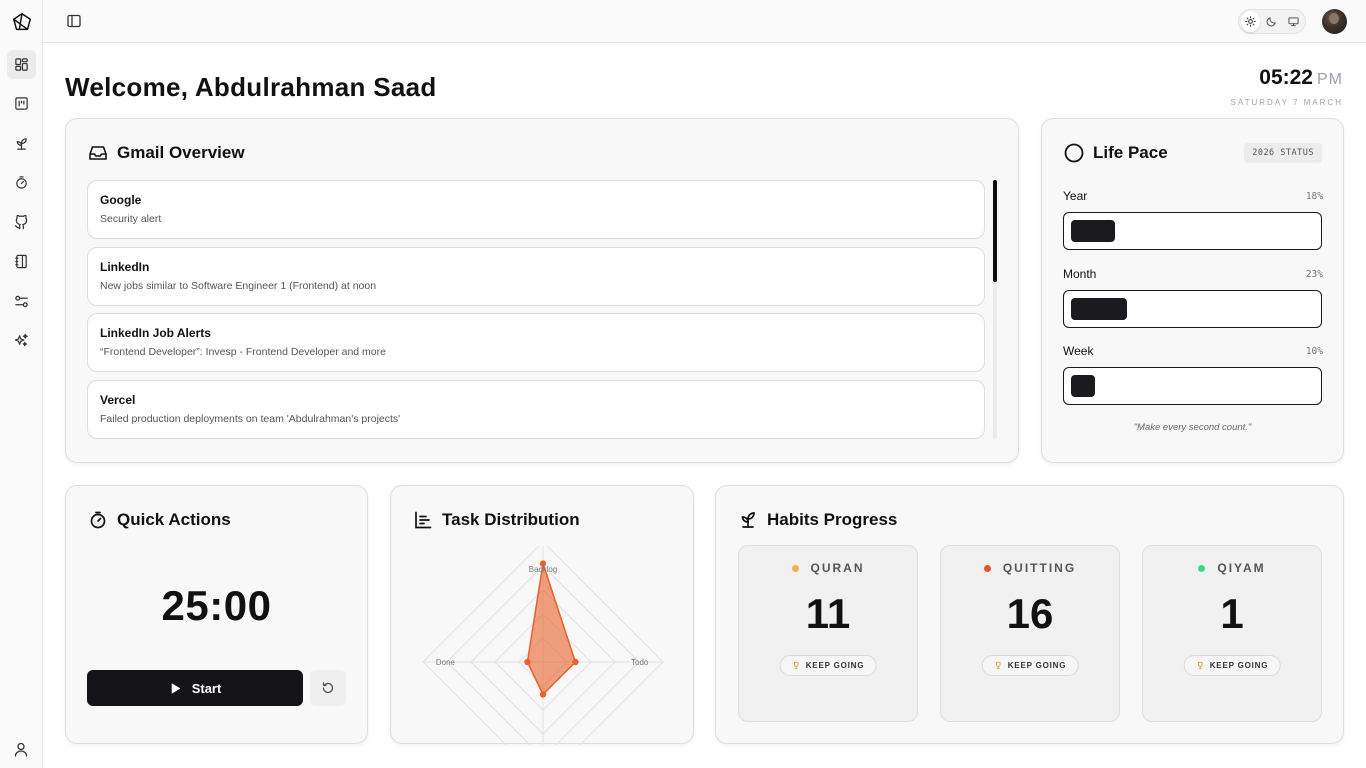  What do you see at coordinates (1293, 21) in the screenshot?
I see `system-theme-monitor-icon` at bounding box center [1293, 21].